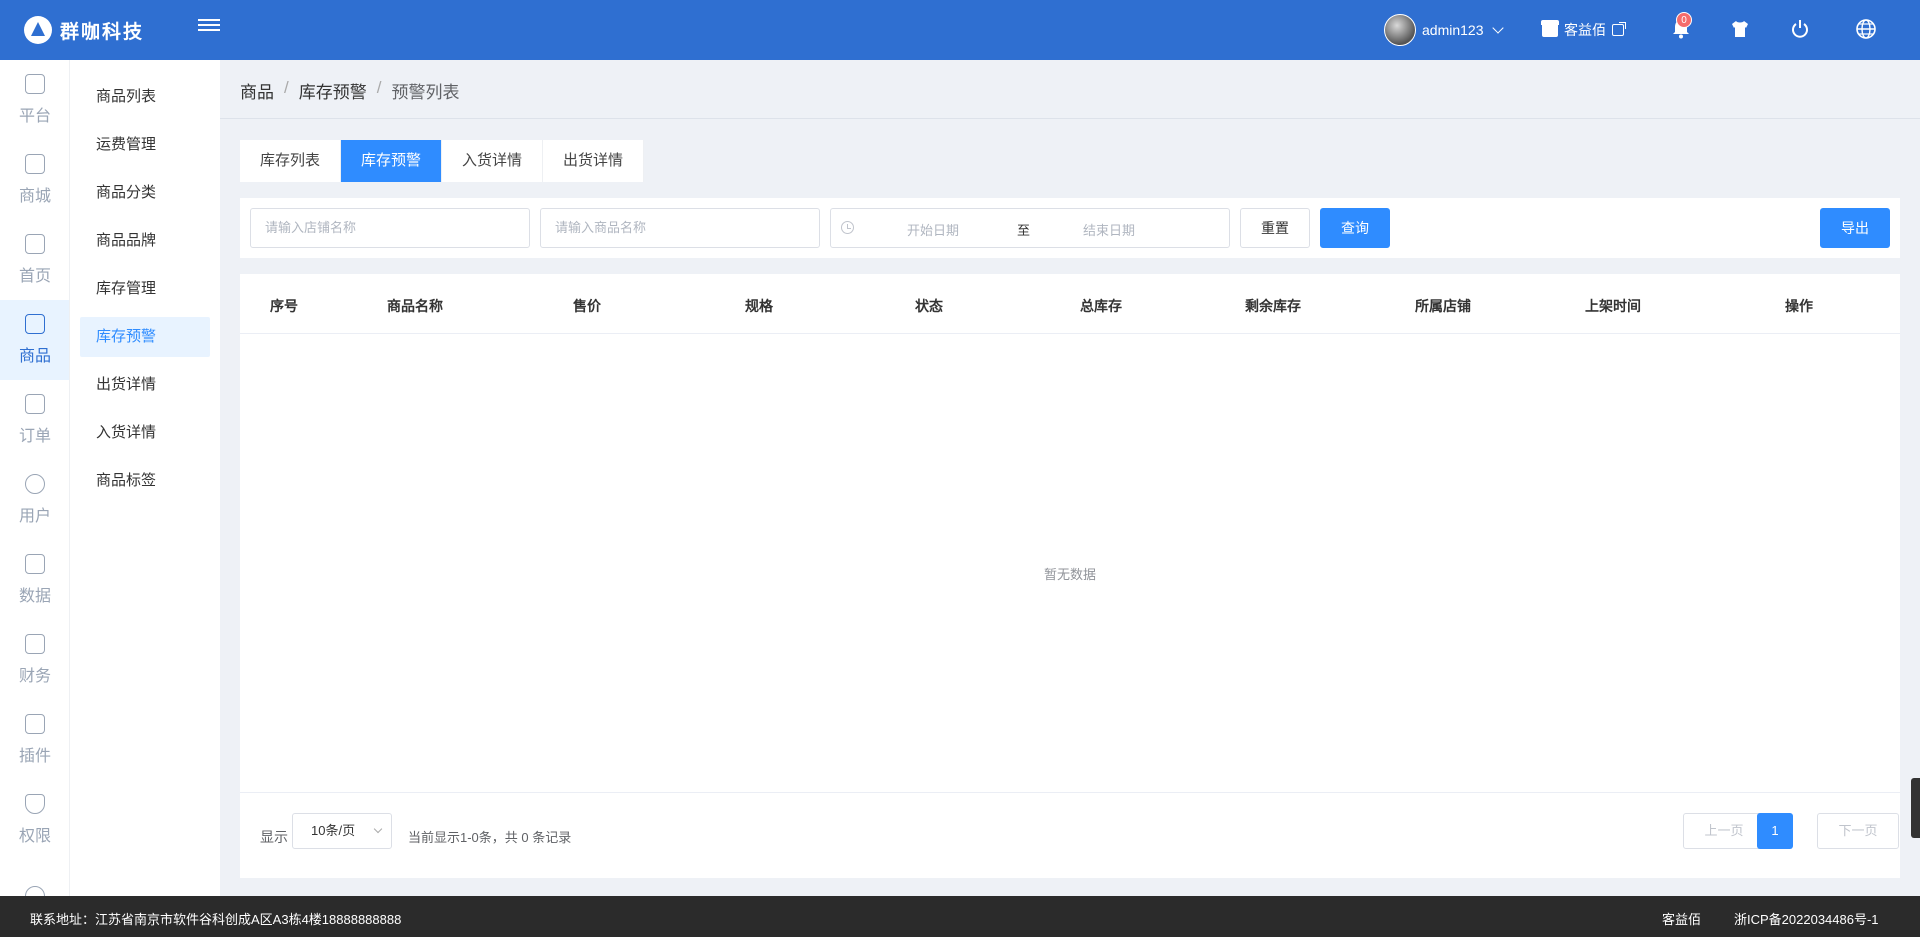 The height and width of the screenshot is (937, 1920). I want to click on prev-page-button: 上一页, so click(1724, 831).